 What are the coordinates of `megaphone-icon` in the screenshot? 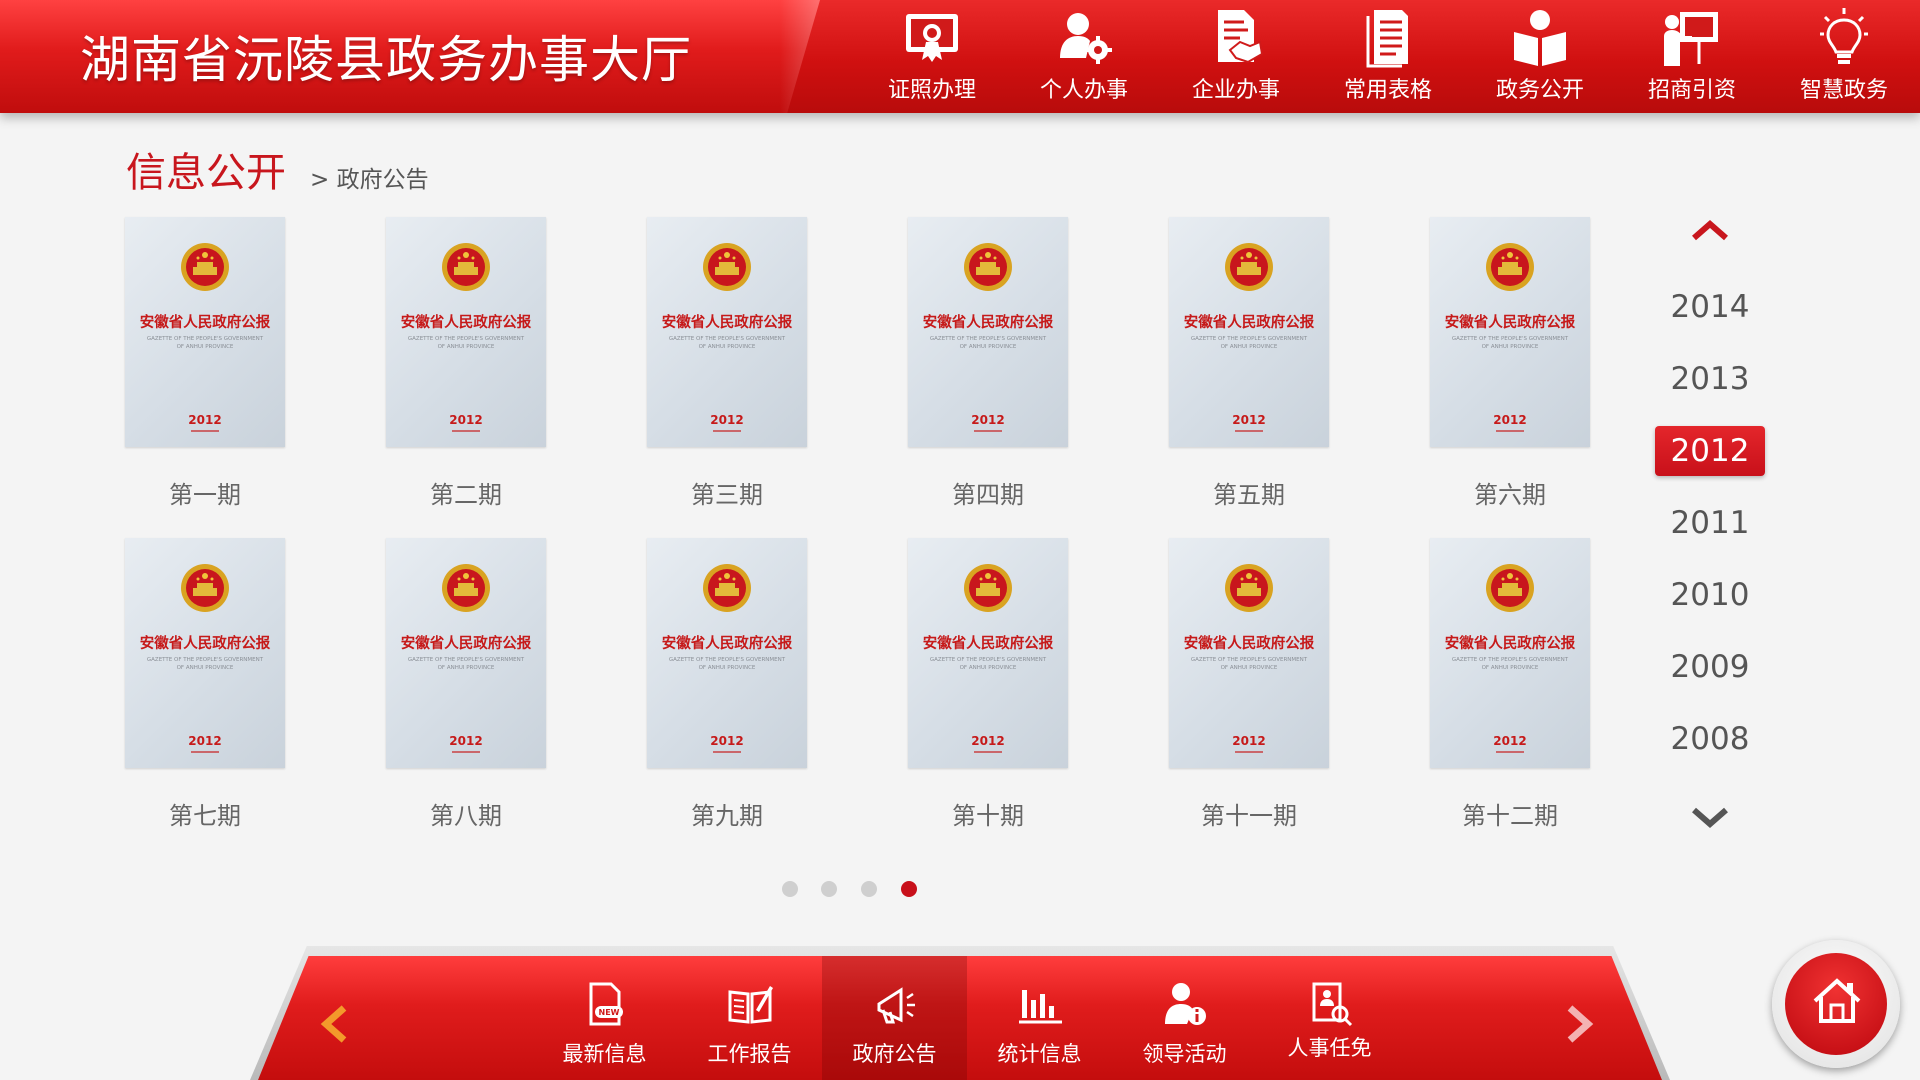 It's located at (896, 1005).